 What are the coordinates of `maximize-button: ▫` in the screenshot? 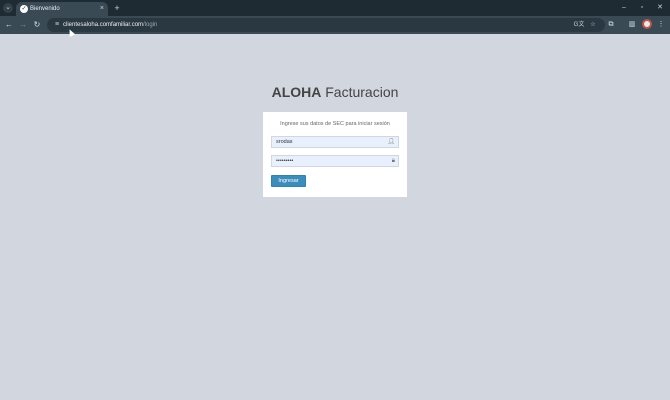 It's located at (642, 8).